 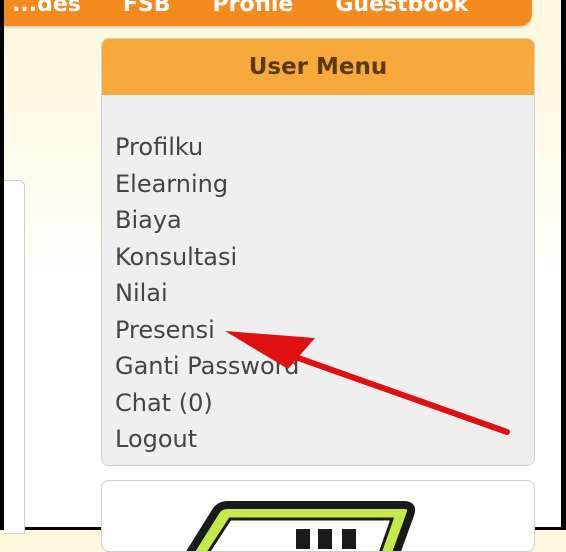 What do you see at coordinates (207, 184) in the screenshot?
I see `menu-item-elearning: Elearning` at bounding box center [207, 184].